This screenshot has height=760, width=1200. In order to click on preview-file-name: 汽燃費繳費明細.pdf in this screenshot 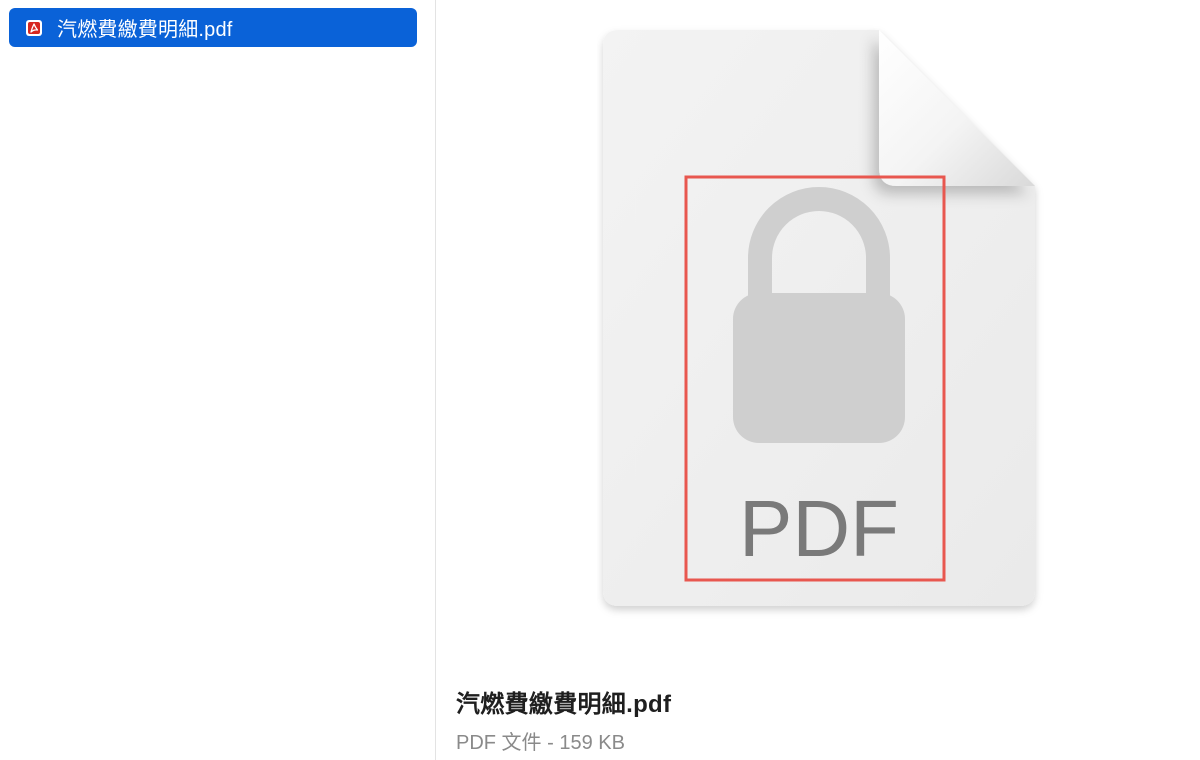, I will do `click(564, 704)`.